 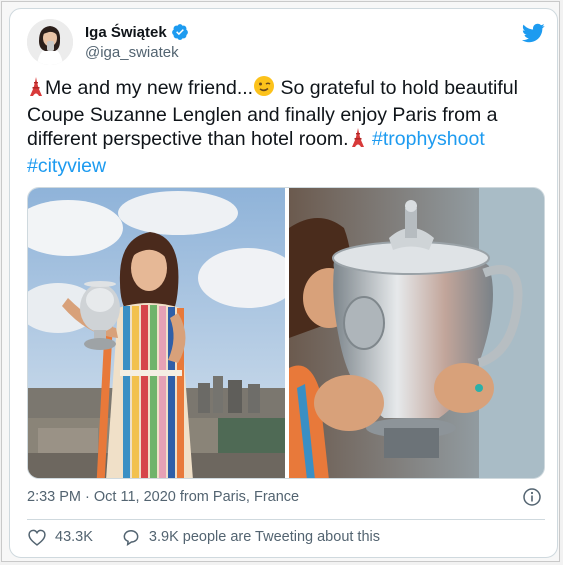 I want to click on tweeting-about-text: 3.9K people are Tweeting about this, so click(x=264, y=537).